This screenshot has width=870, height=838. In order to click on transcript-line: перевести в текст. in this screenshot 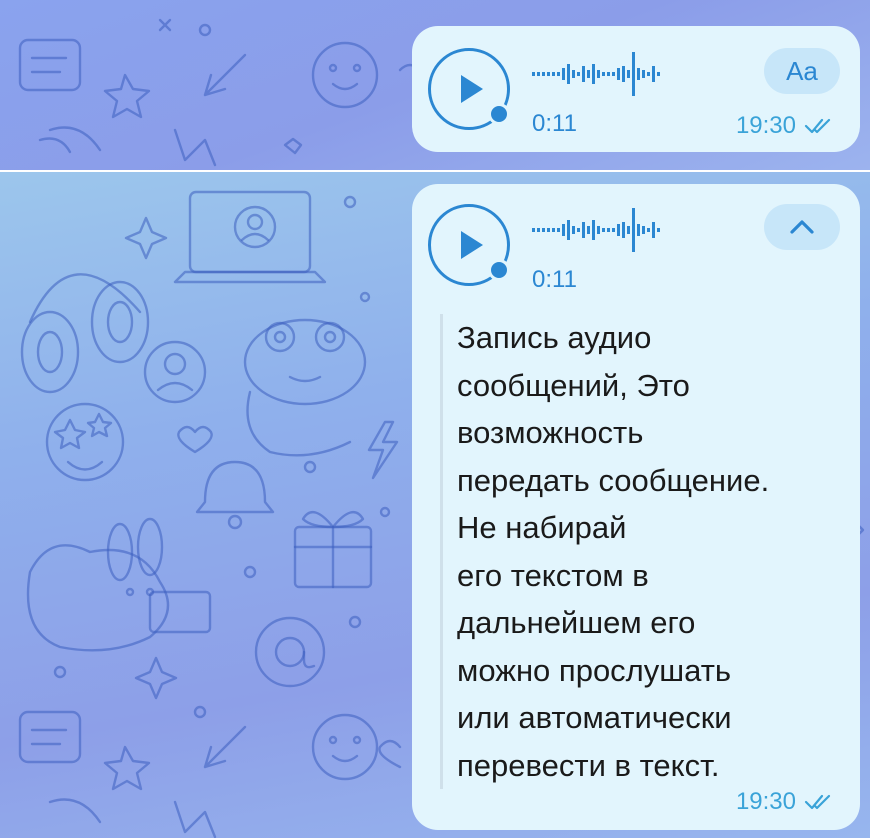, I will do `click(588, 765)`.